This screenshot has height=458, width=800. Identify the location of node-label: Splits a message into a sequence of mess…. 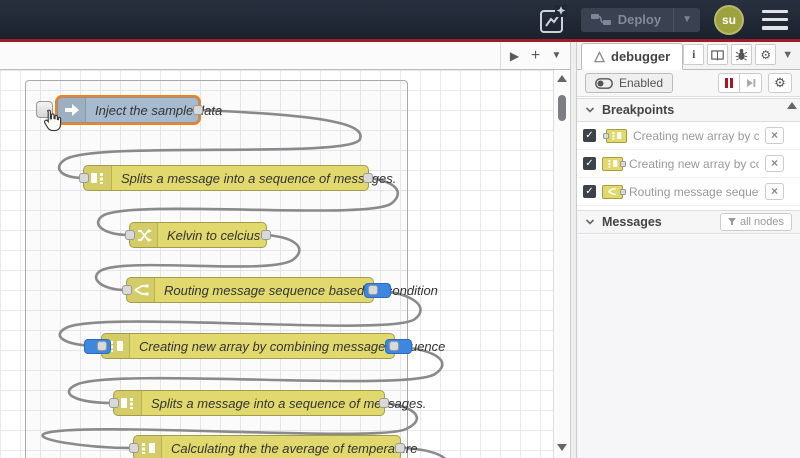
(289, 403).